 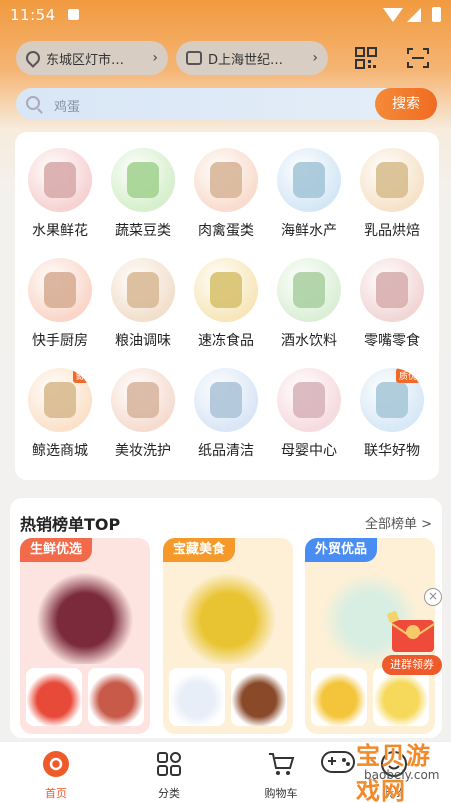 I want to click on category-label: 酒水饮料, so click(x=309, y=341).